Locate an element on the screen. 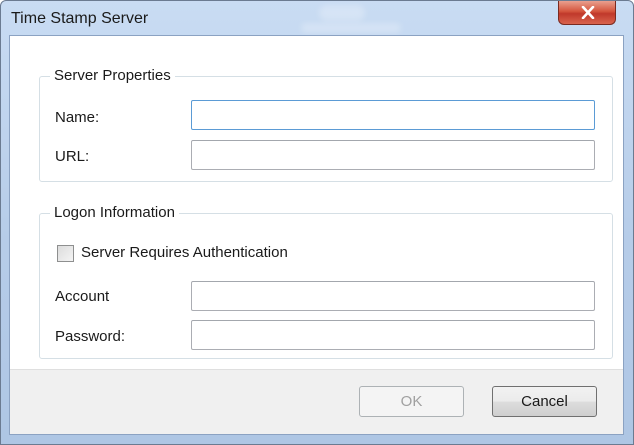  server-requires-authentication-checkbox is located at coordinates (65, 253).